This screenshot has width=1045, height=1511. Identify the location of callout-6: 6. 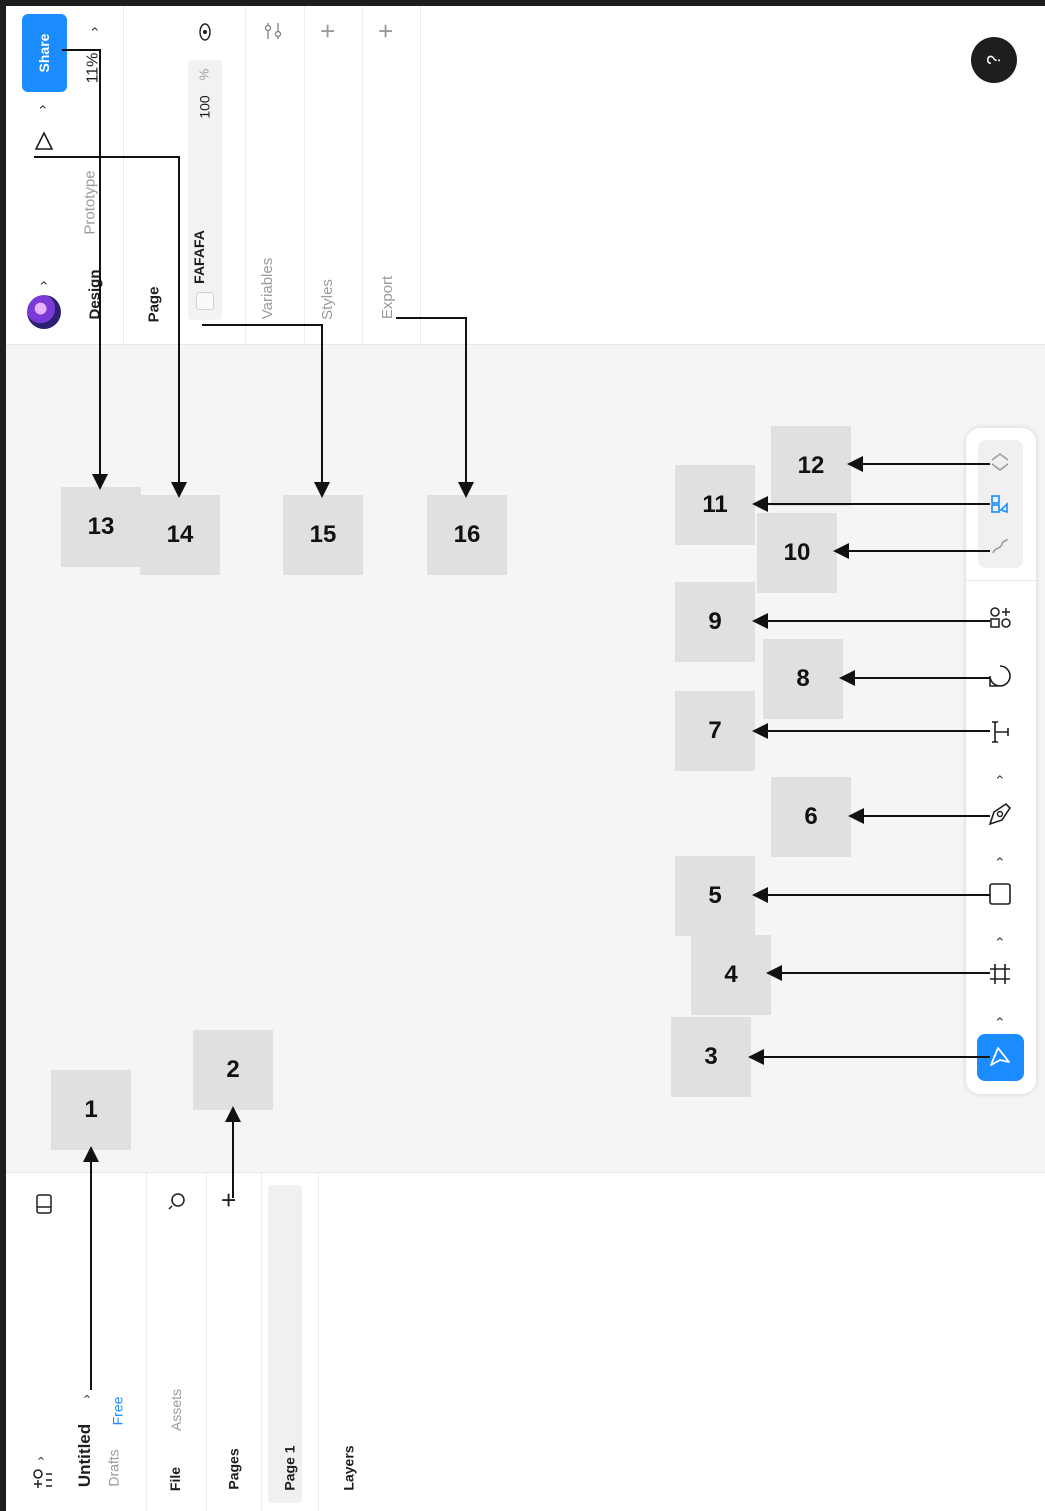
(811, 817).